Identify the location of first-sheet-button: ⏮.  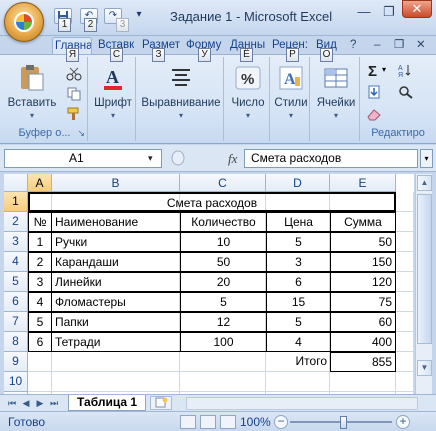
(12, 403).